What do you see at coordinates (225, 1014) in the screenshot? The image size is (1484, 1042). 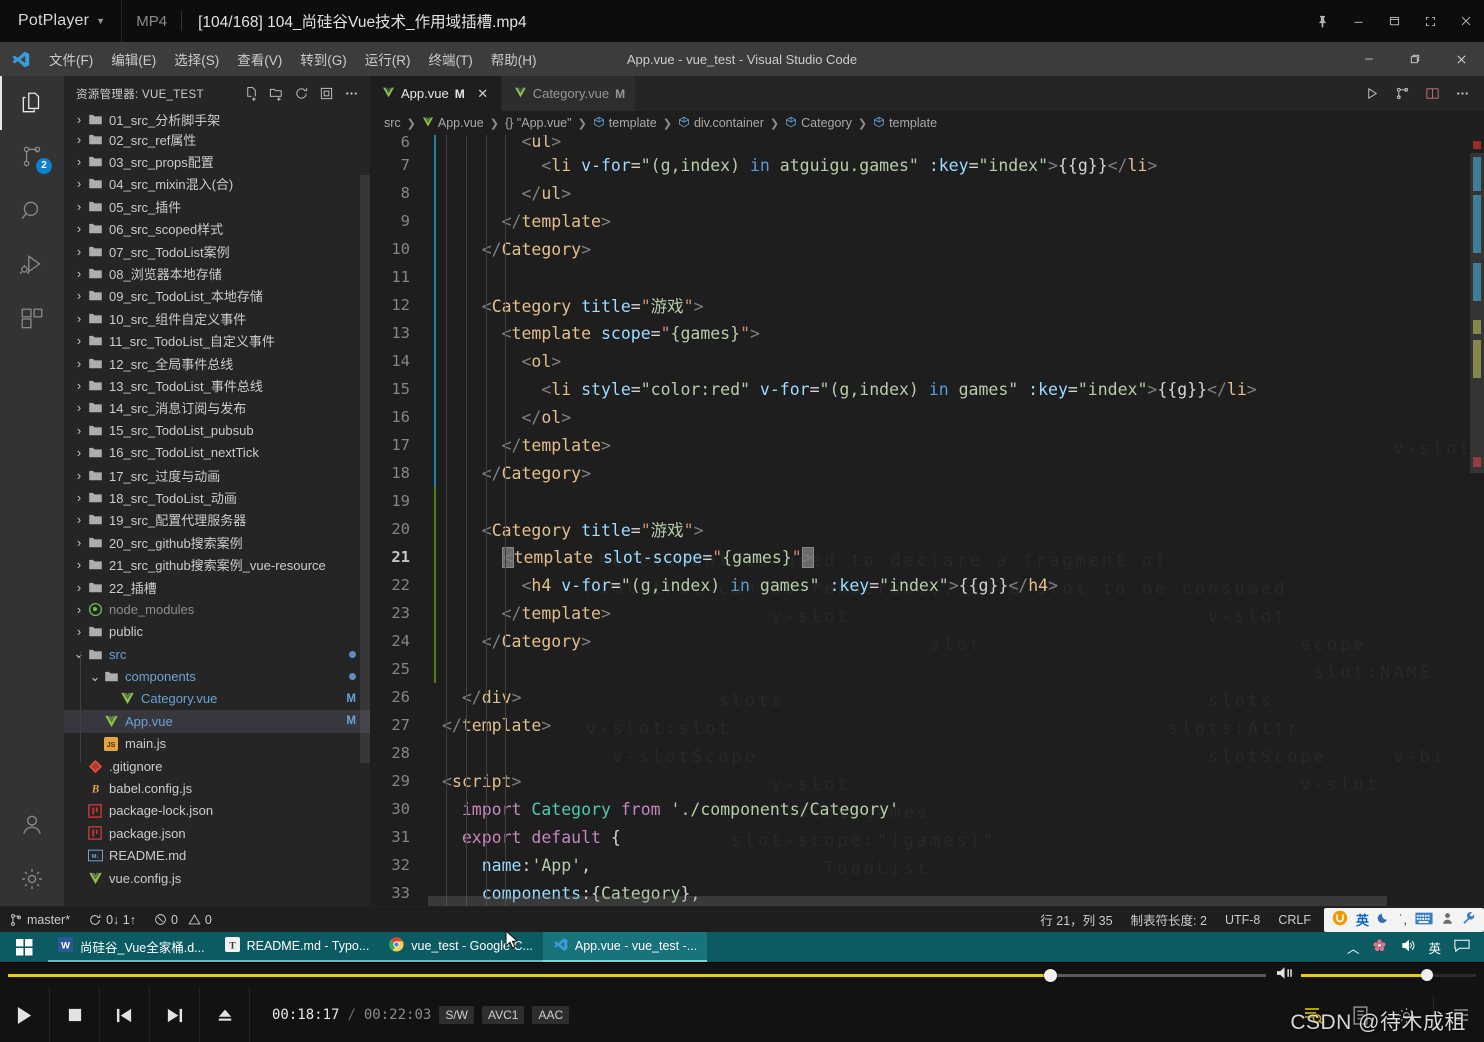 I see `eject-button` at bounding box center [225, 1014].